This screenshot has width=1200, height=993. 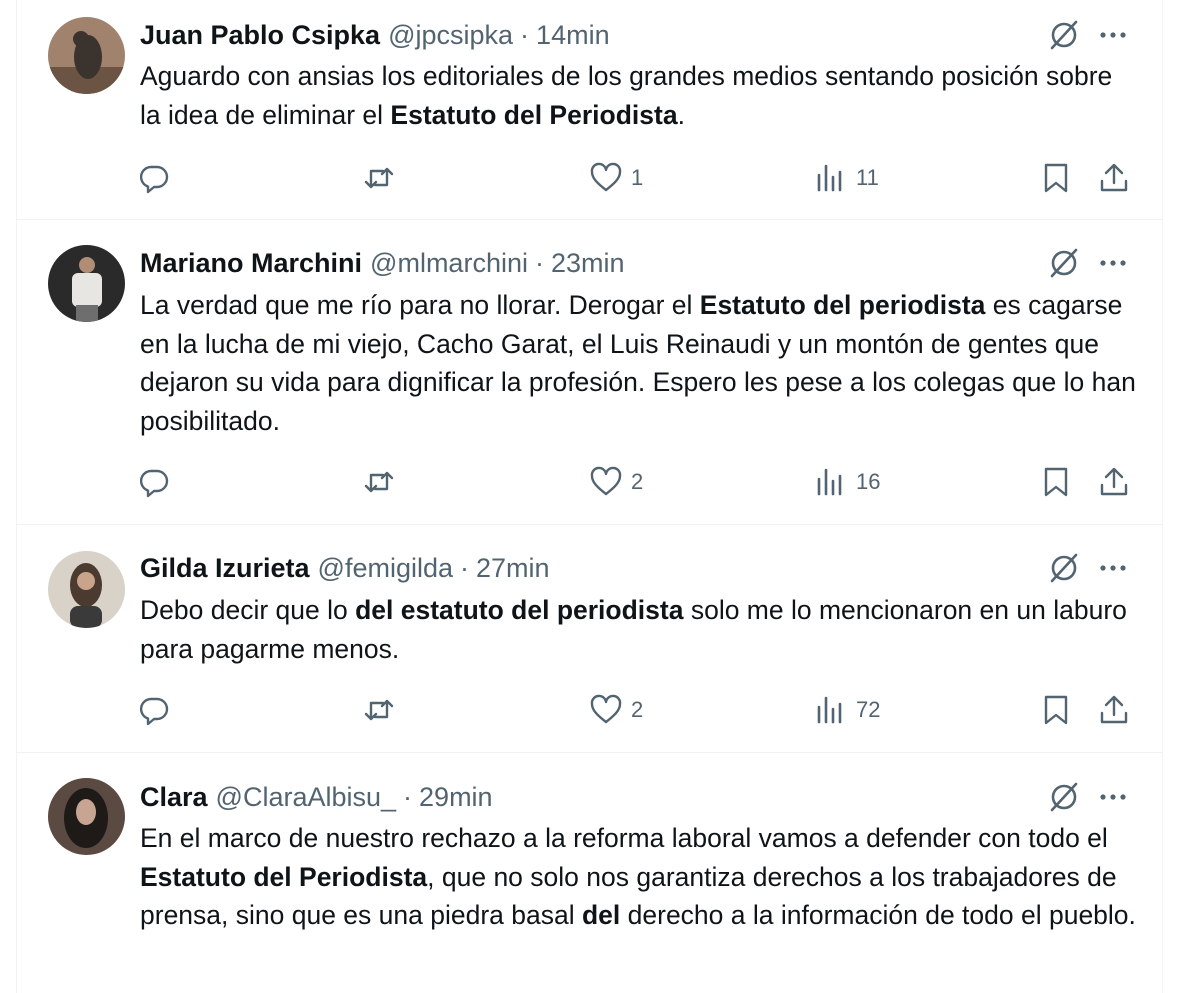 What do you see at coordinates (868, 481) in the screenshot?
I see `view-count: 16` at bounding box center [868, 481].